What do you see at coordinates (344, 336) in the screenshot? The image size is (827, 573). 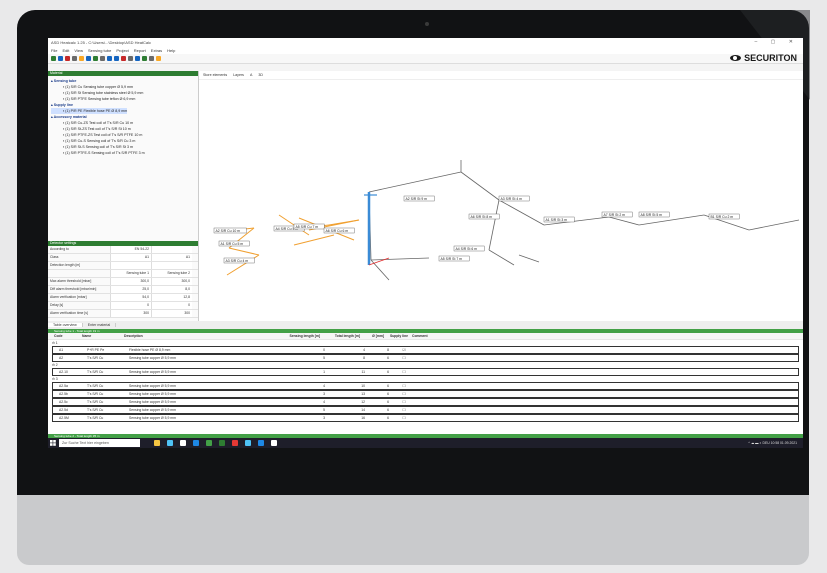 I see `column-header: Total length [m]` at bounding box center [344, 336].